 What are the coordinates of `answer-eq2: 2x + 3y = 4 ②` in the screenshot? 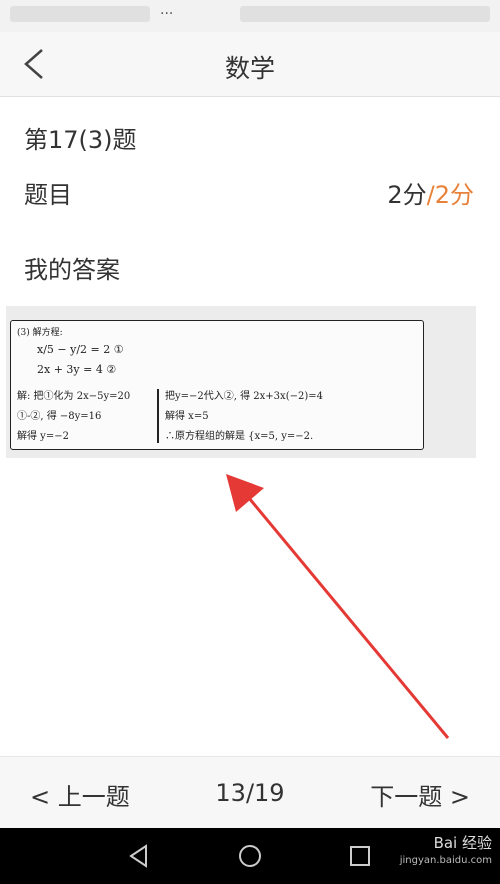 It's located at (77, 369).